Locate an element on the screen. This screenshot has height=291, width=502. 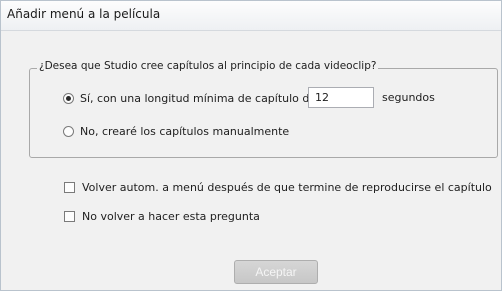
return-to-menu-checkbox is located at coordinates (69, 187).